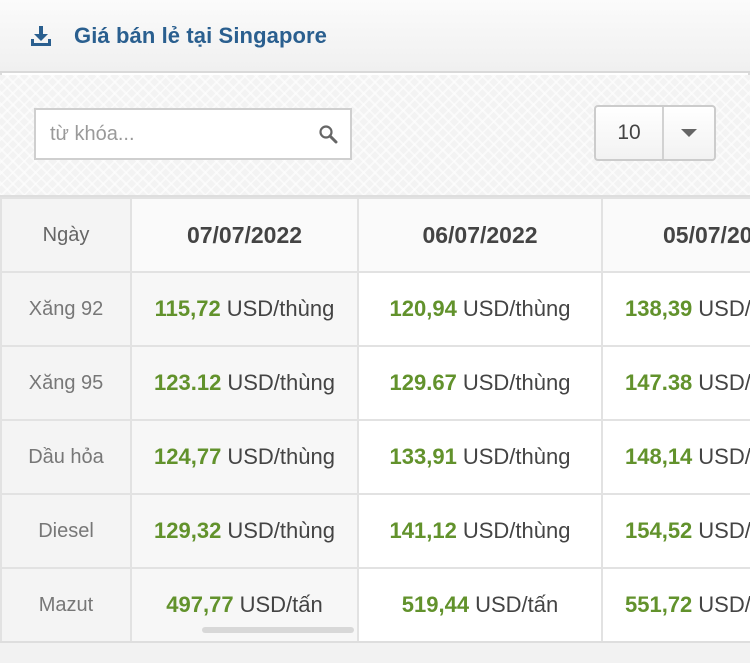 The height and width of the screenshot is (663, 750). I want to click on price-value: 123.12, so click(188, 382).